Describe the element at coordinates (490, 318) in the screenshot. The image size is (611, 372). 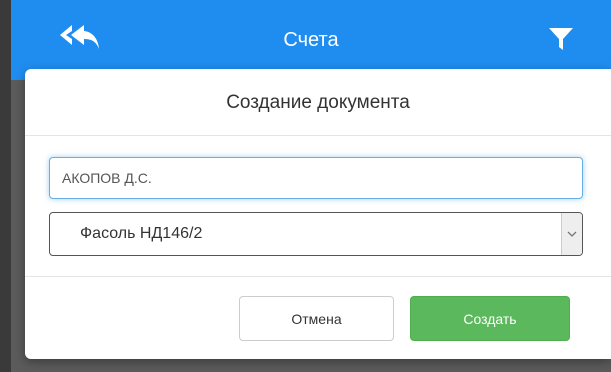
I see `create-button: Создать` at that location.